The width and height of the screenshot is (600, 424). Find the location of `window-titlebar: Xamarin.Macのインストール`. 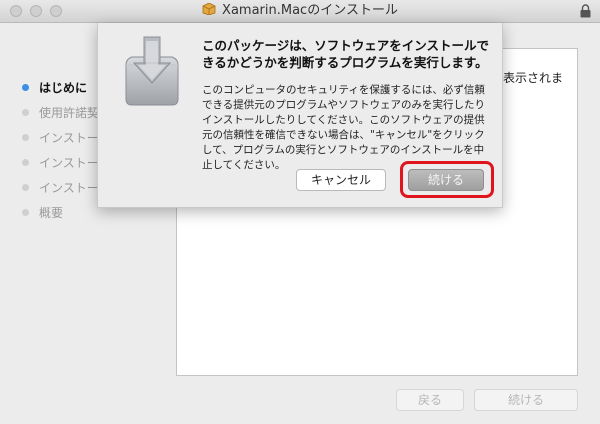

window-titlebar: Xamarin.Macのインストール is located at coordinates (300, 11).